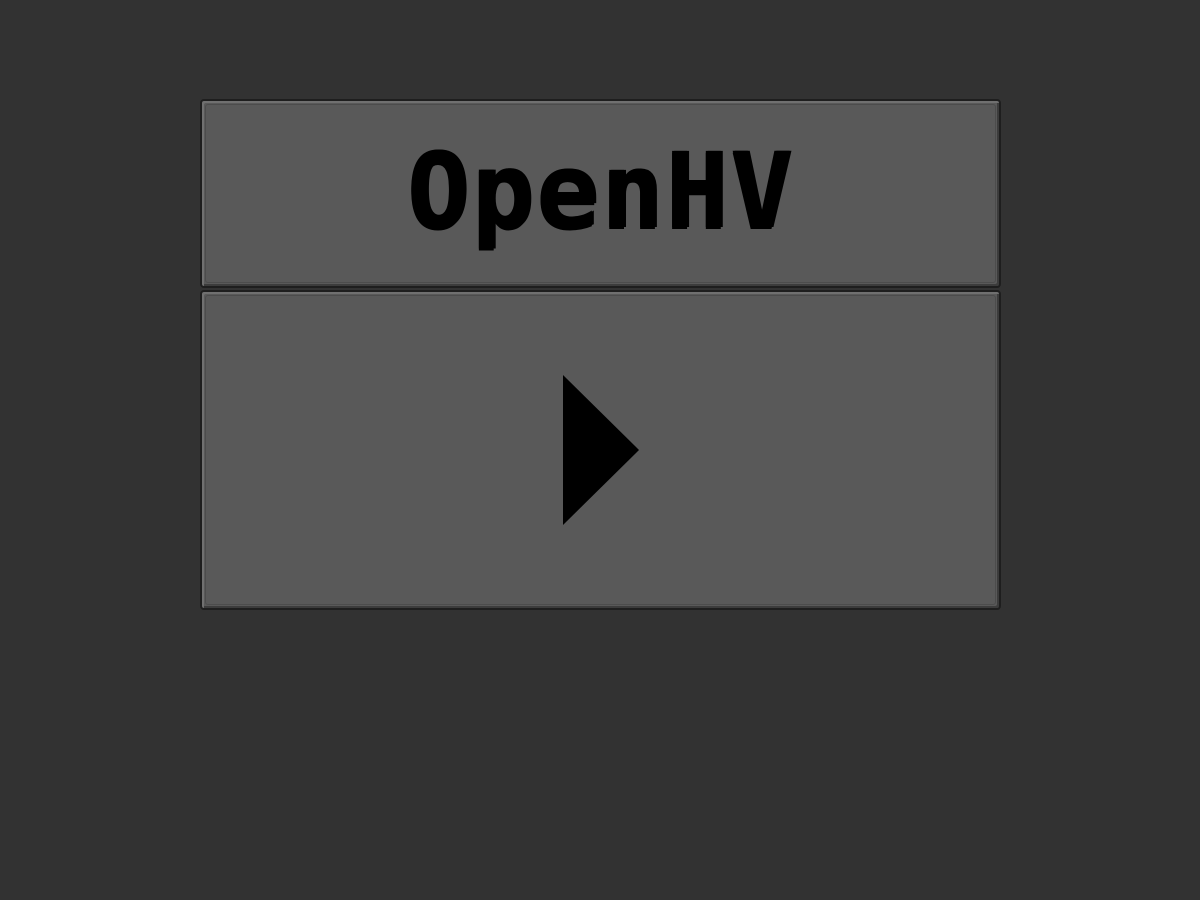  I want to click on play-icon, so click(600, 450).